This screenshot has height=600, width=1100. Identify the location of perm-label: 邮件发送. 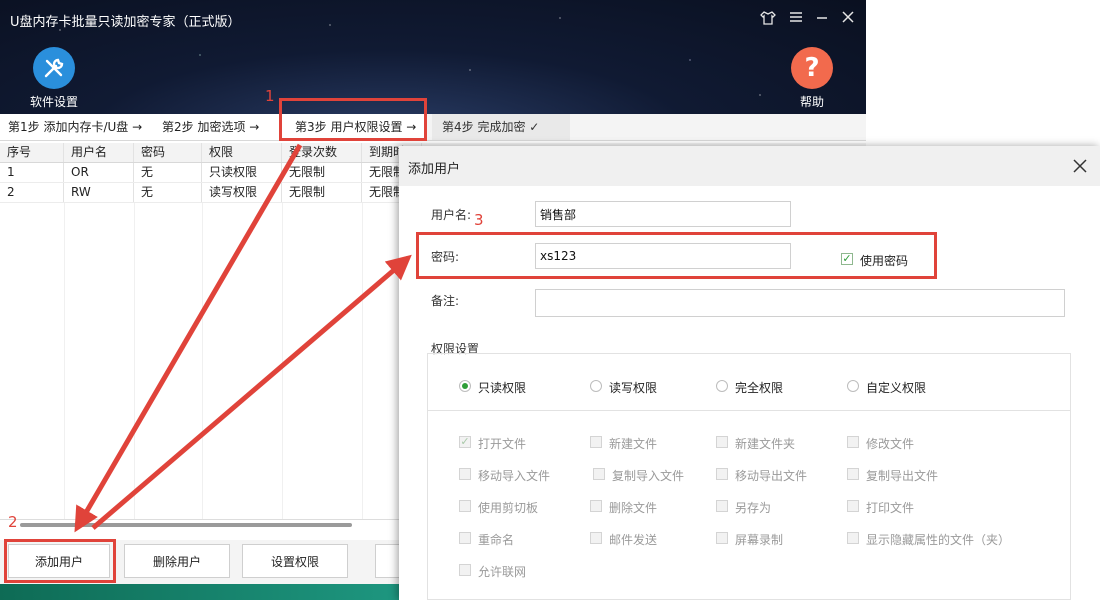
(633, 540).